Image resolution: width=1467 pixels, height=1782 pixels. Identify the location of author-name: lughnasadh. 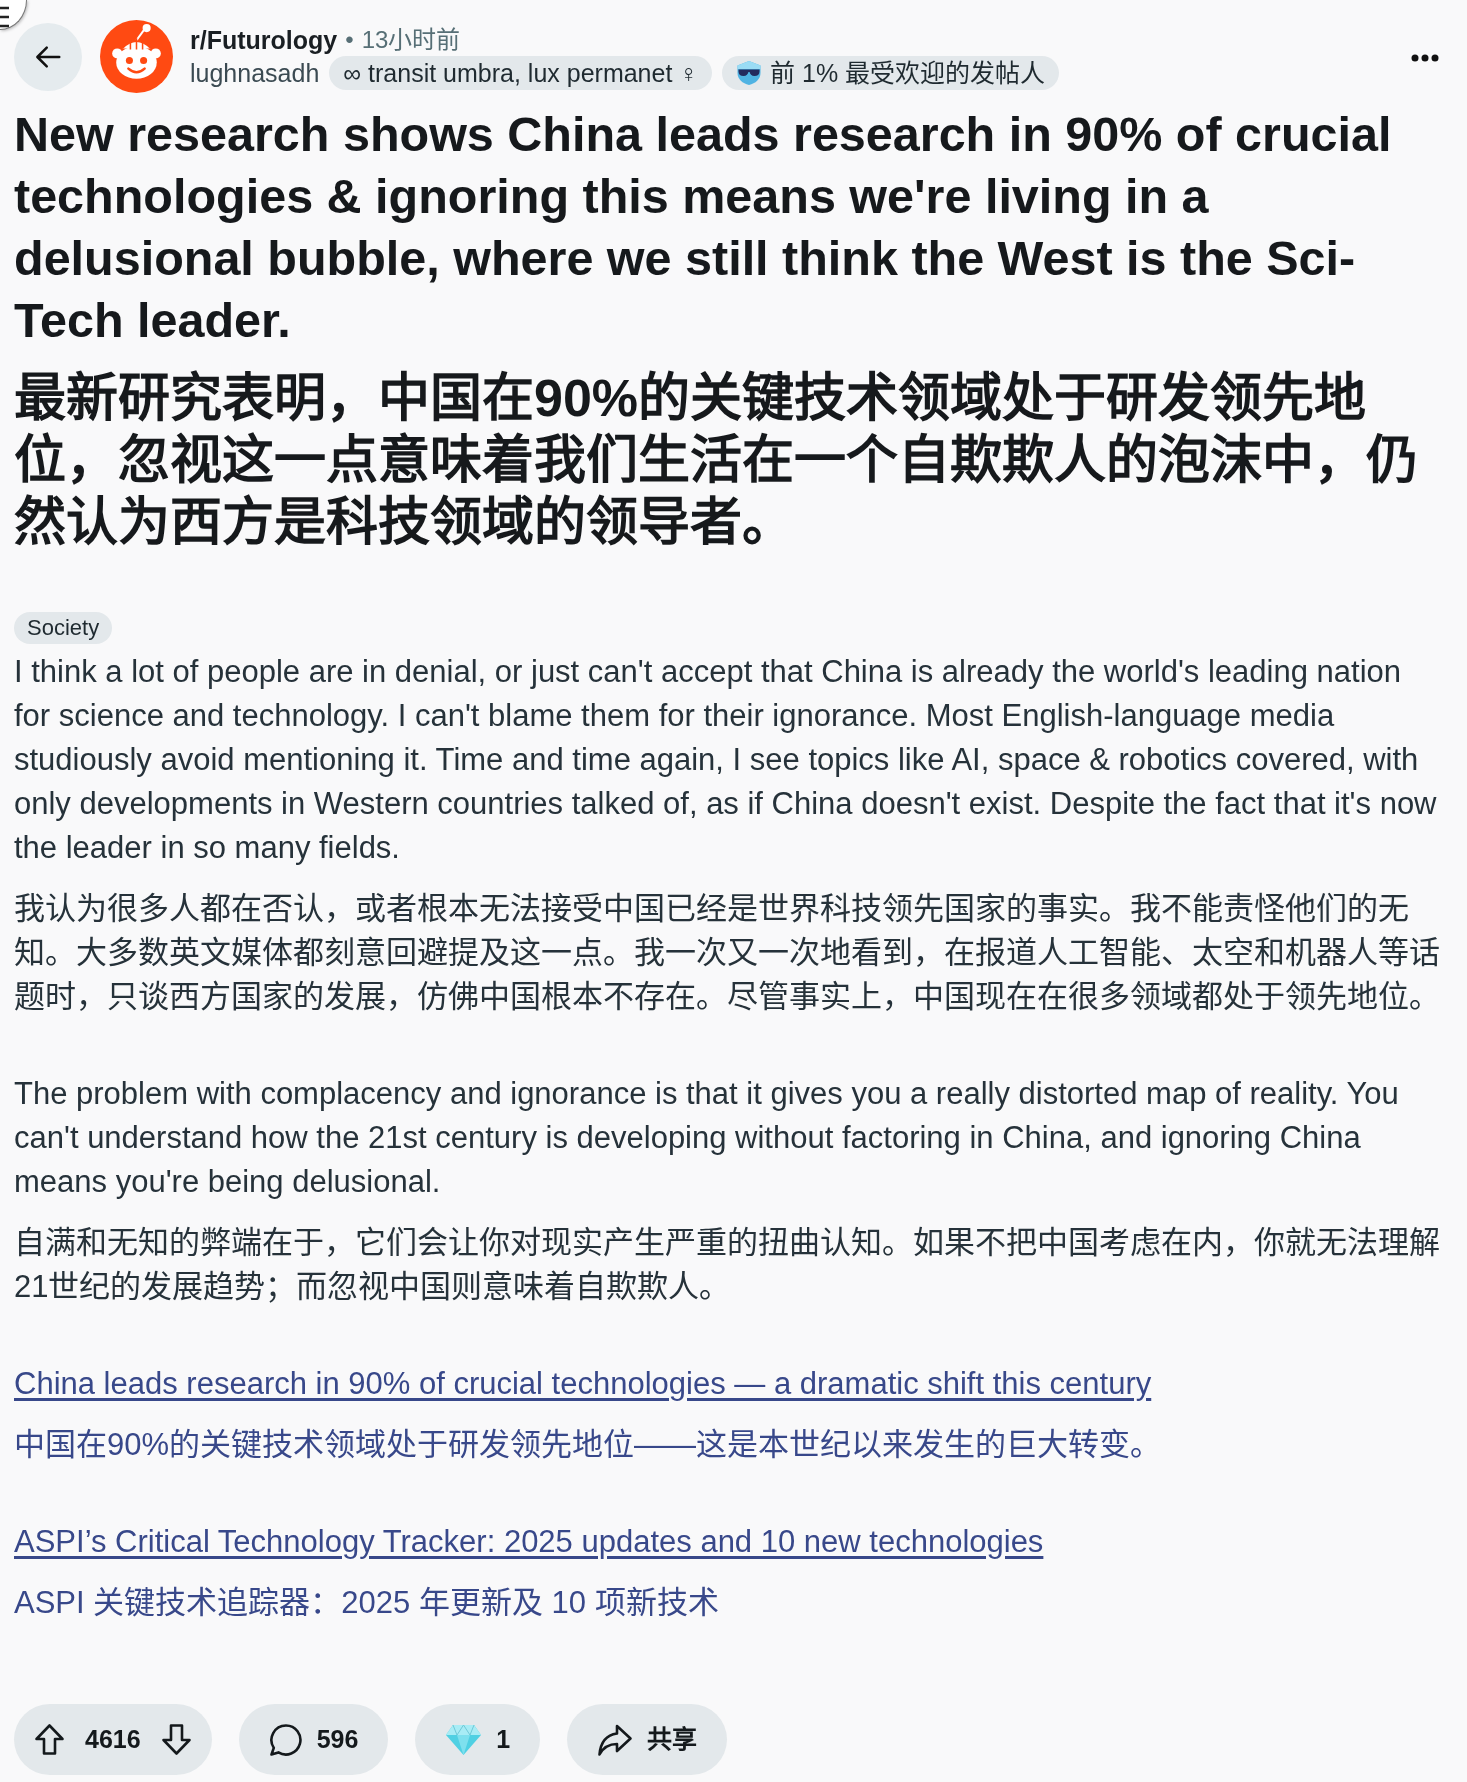
(255, 72).